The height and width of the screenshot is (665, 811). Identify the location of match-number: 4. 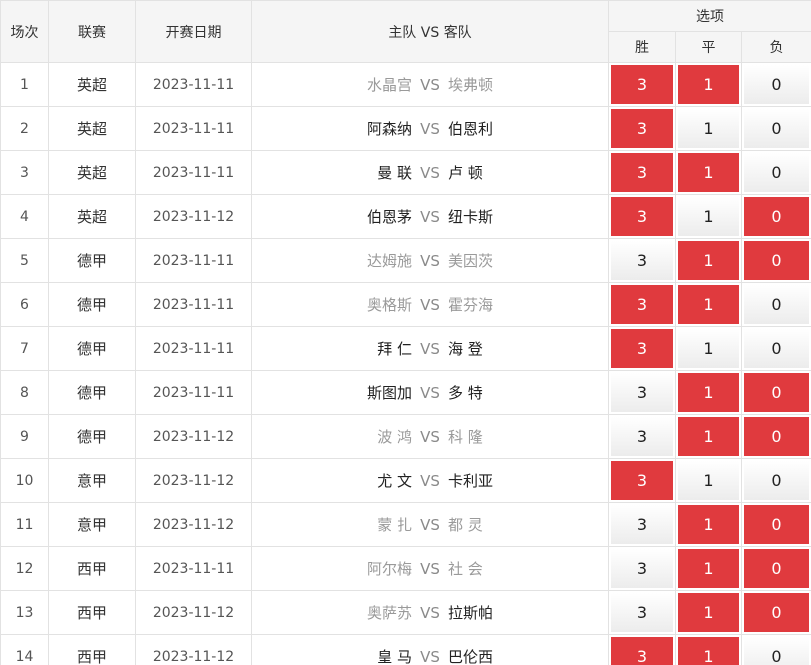
(24, 216).